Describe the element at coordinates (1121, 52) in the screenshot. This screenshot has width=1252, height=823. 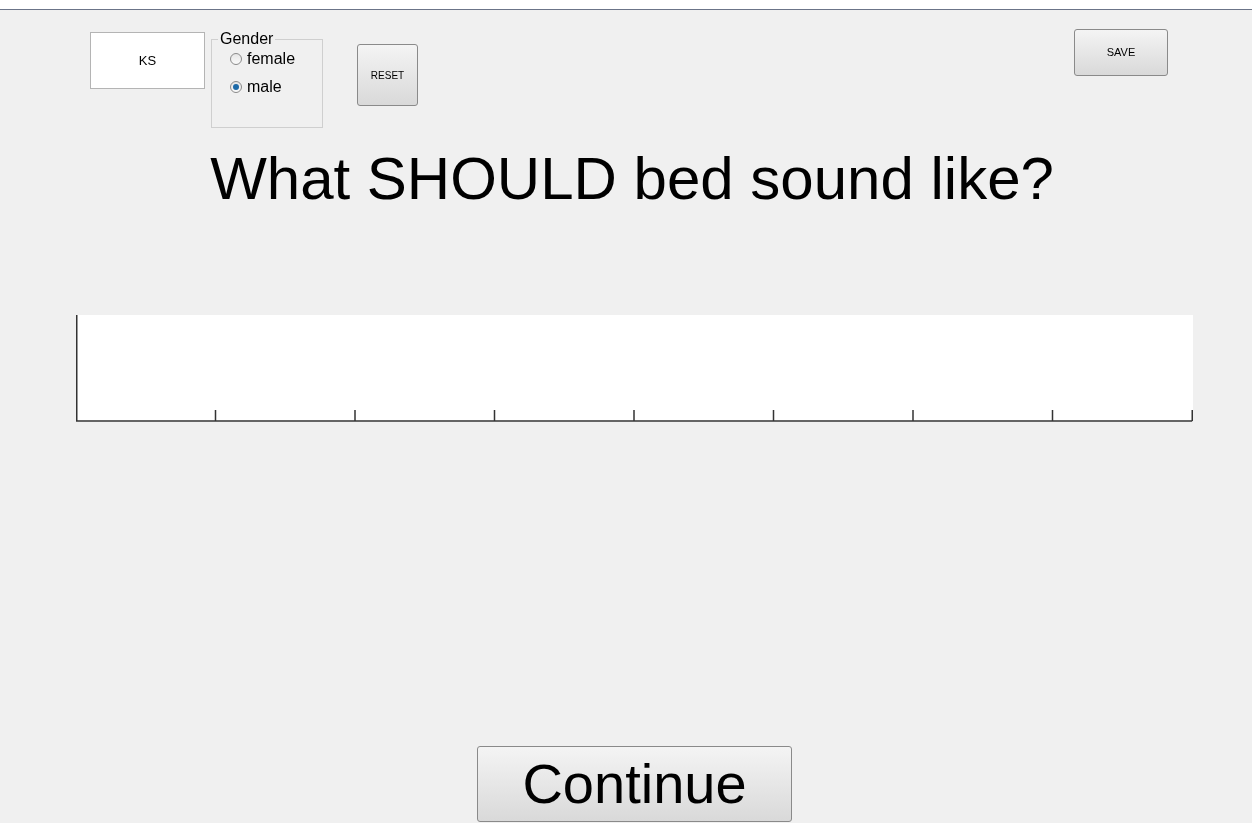
I see `save-button: SAVE` at that location.